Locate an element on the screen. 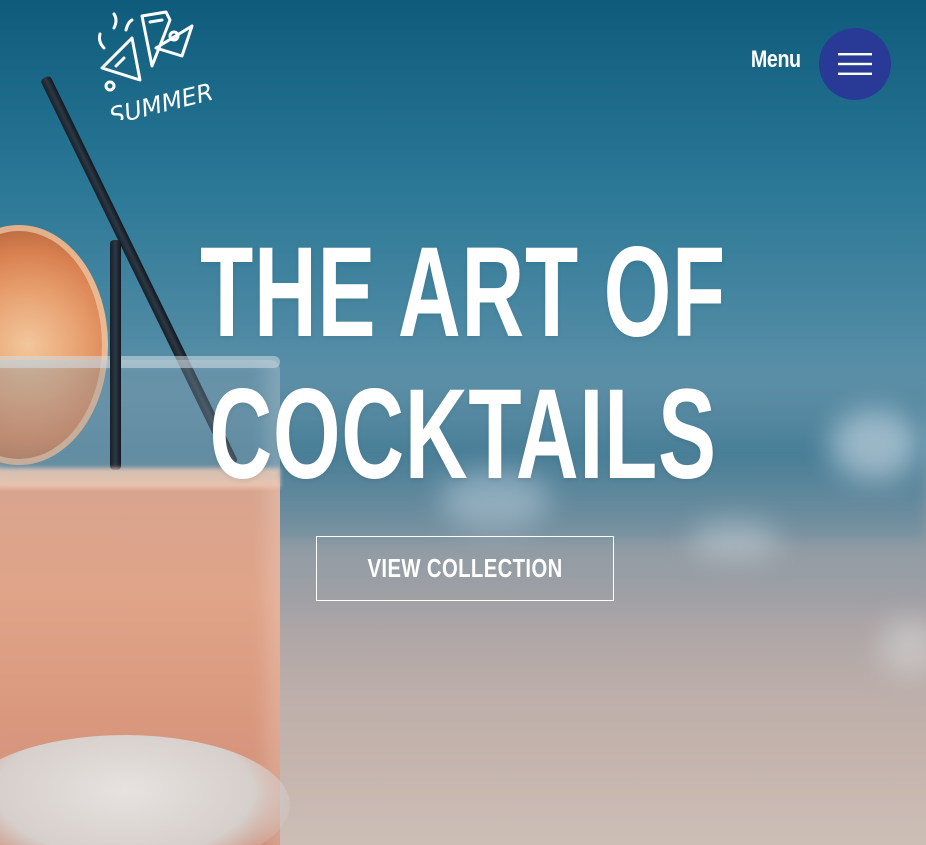 This screenshot has width=926, height=845. summer-logo: SUMMER is located at coordinates (155, 69).